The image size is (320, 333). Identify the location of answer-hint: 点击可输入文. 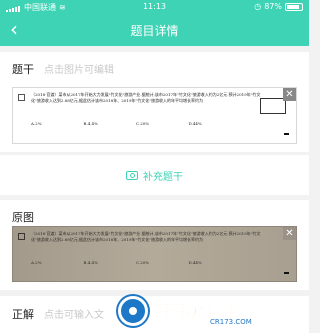
(74, 315).